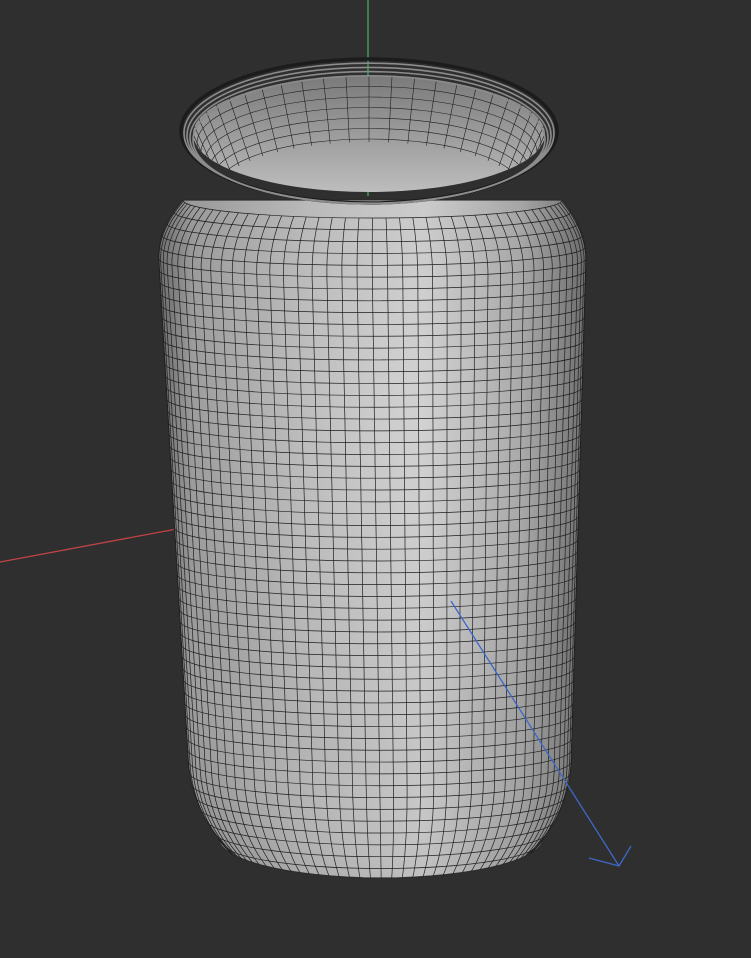  What do you see at coordinates (610, 856) in the screenshot?
I see `z-axis-arrowhead` at bounding box center [610, 856].